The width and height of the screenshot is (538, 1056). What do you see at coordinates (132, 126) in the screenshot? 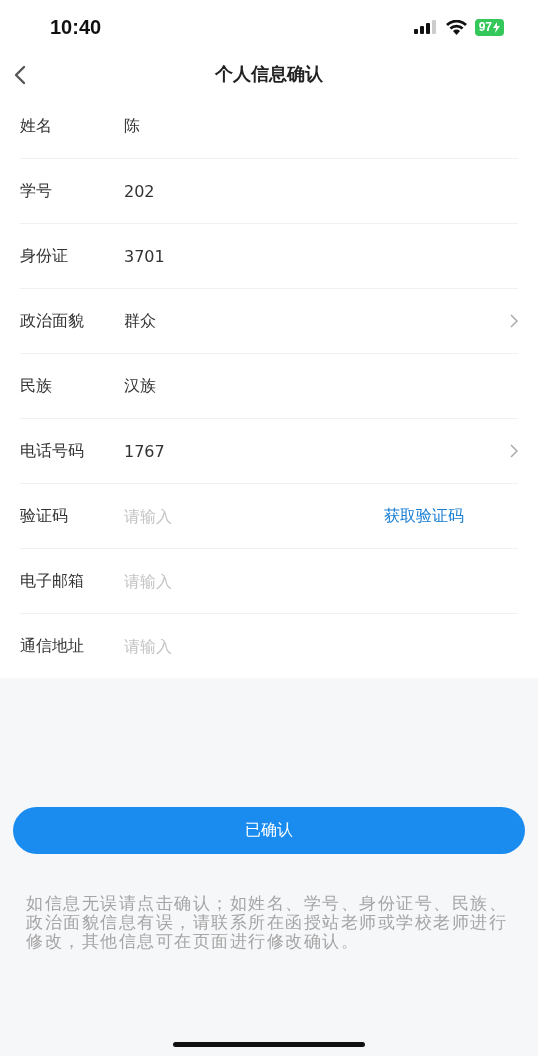
I see `field-value: 陈` at bounding box center [132, 126].